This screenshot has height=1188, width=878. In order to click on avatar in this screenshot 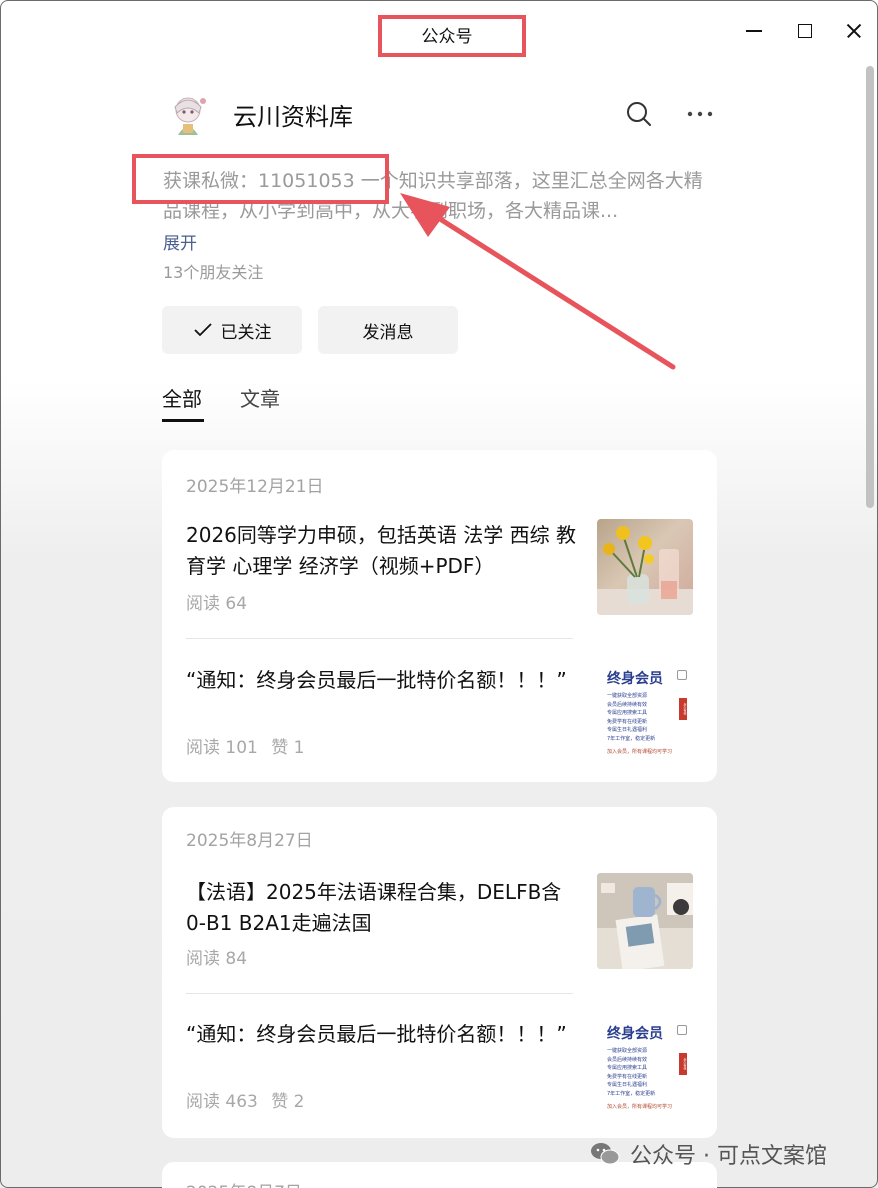, I will do `click(188, 116)`.